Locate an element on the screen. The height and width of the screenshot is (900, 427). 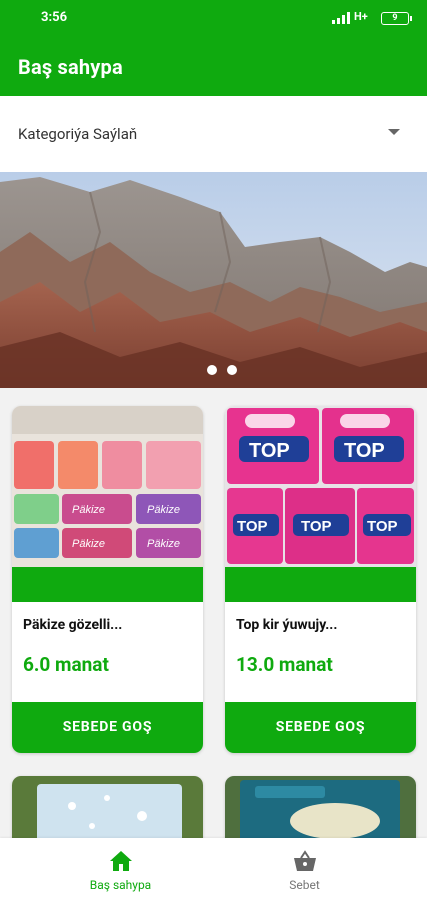
product-image: TOP TOP TOP TOP TOP is located at coordinates (320, 486).